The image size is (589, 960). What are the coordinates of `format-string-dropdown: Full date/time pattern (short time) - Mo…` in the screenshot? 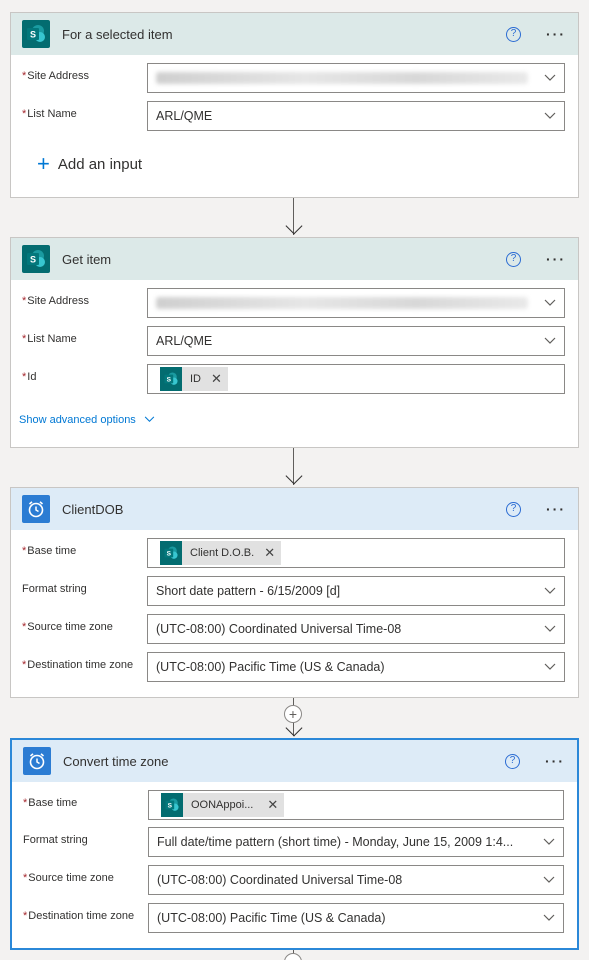 It's located at (356, 842).